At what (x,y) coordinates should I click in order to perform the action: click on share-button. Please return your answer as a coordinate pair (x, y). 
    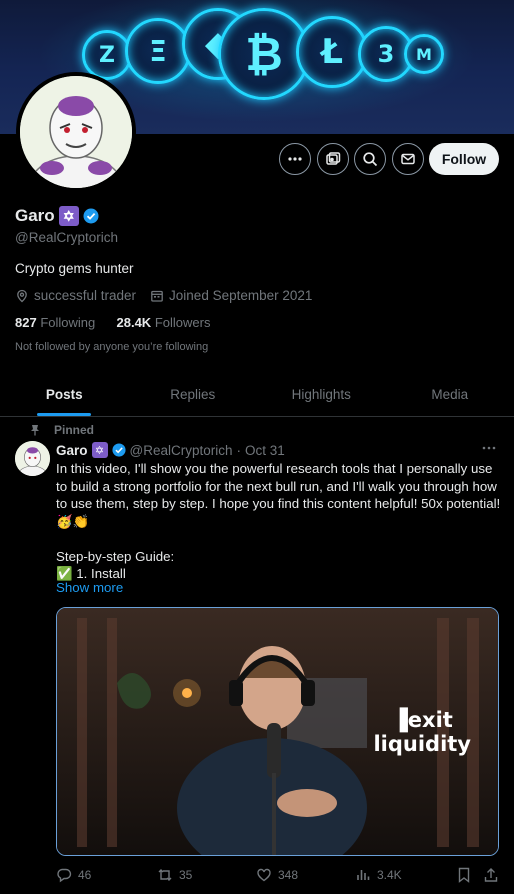
    Looking at the image, I should click on (491, 875).